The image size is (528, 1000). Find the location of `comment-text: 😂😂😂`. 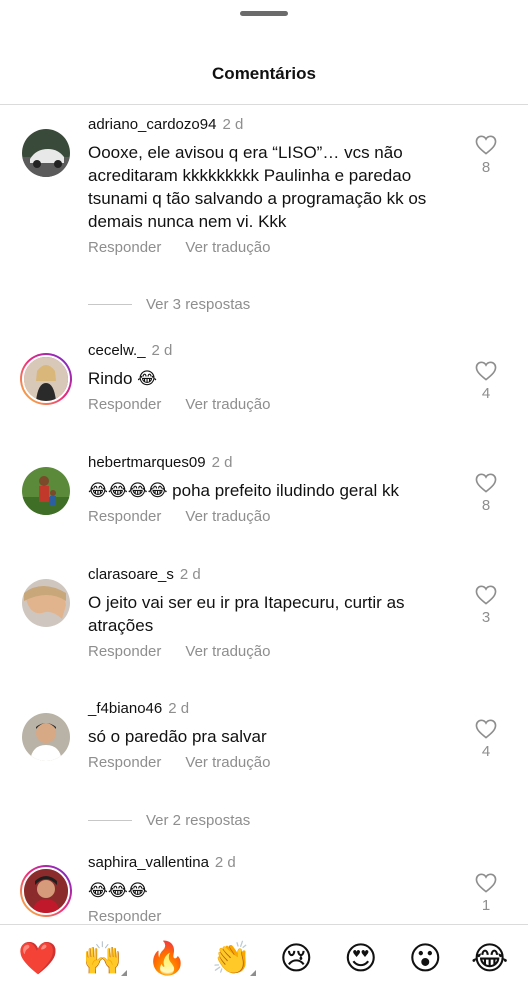

comment-text: 😂😂😂 is located at coordinates (118, 890).